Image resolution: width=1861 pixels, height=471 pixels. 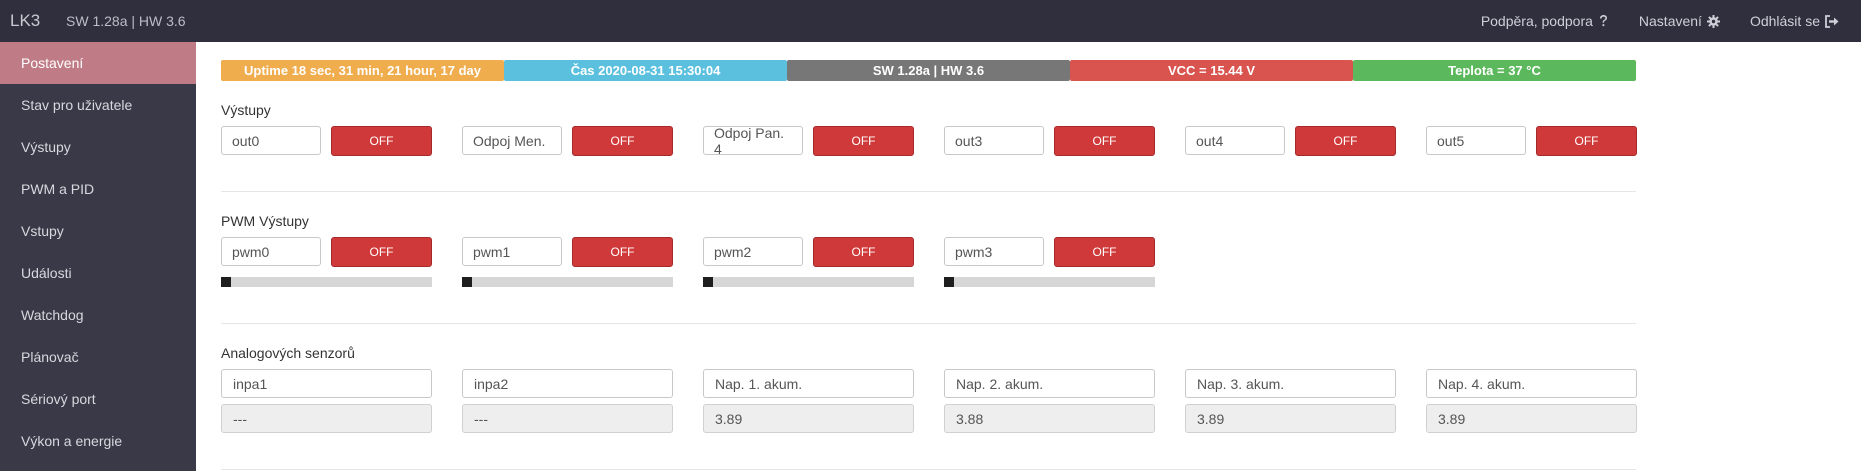 I want to click on pwm-name-input: pwm2, so click(x=753, y=251).